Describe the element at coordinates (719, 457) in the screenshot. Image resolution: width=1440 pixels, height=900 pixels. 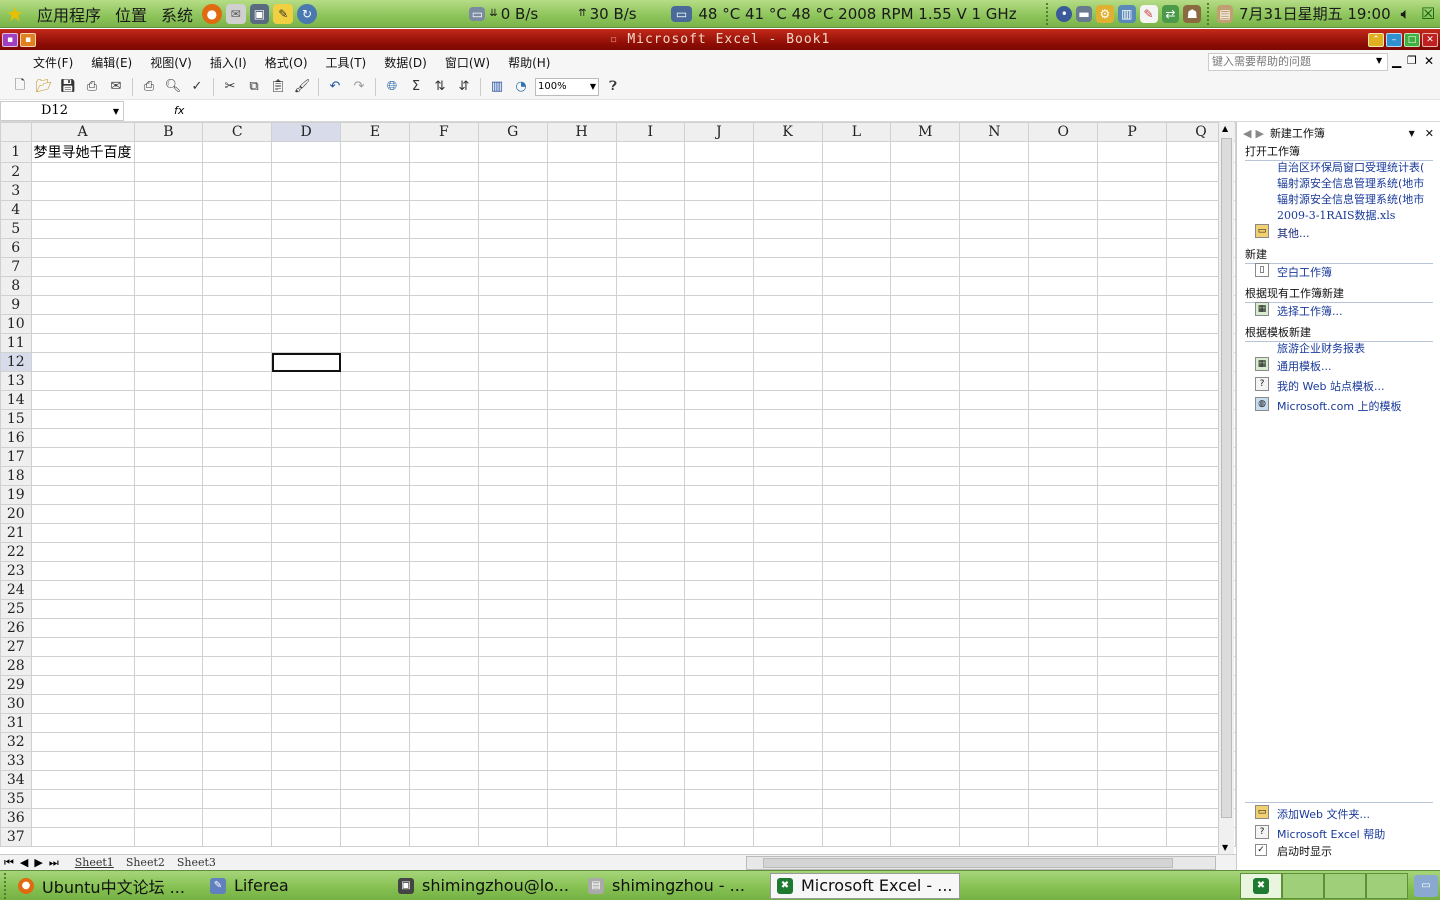
I see `cell-j17` at that location.